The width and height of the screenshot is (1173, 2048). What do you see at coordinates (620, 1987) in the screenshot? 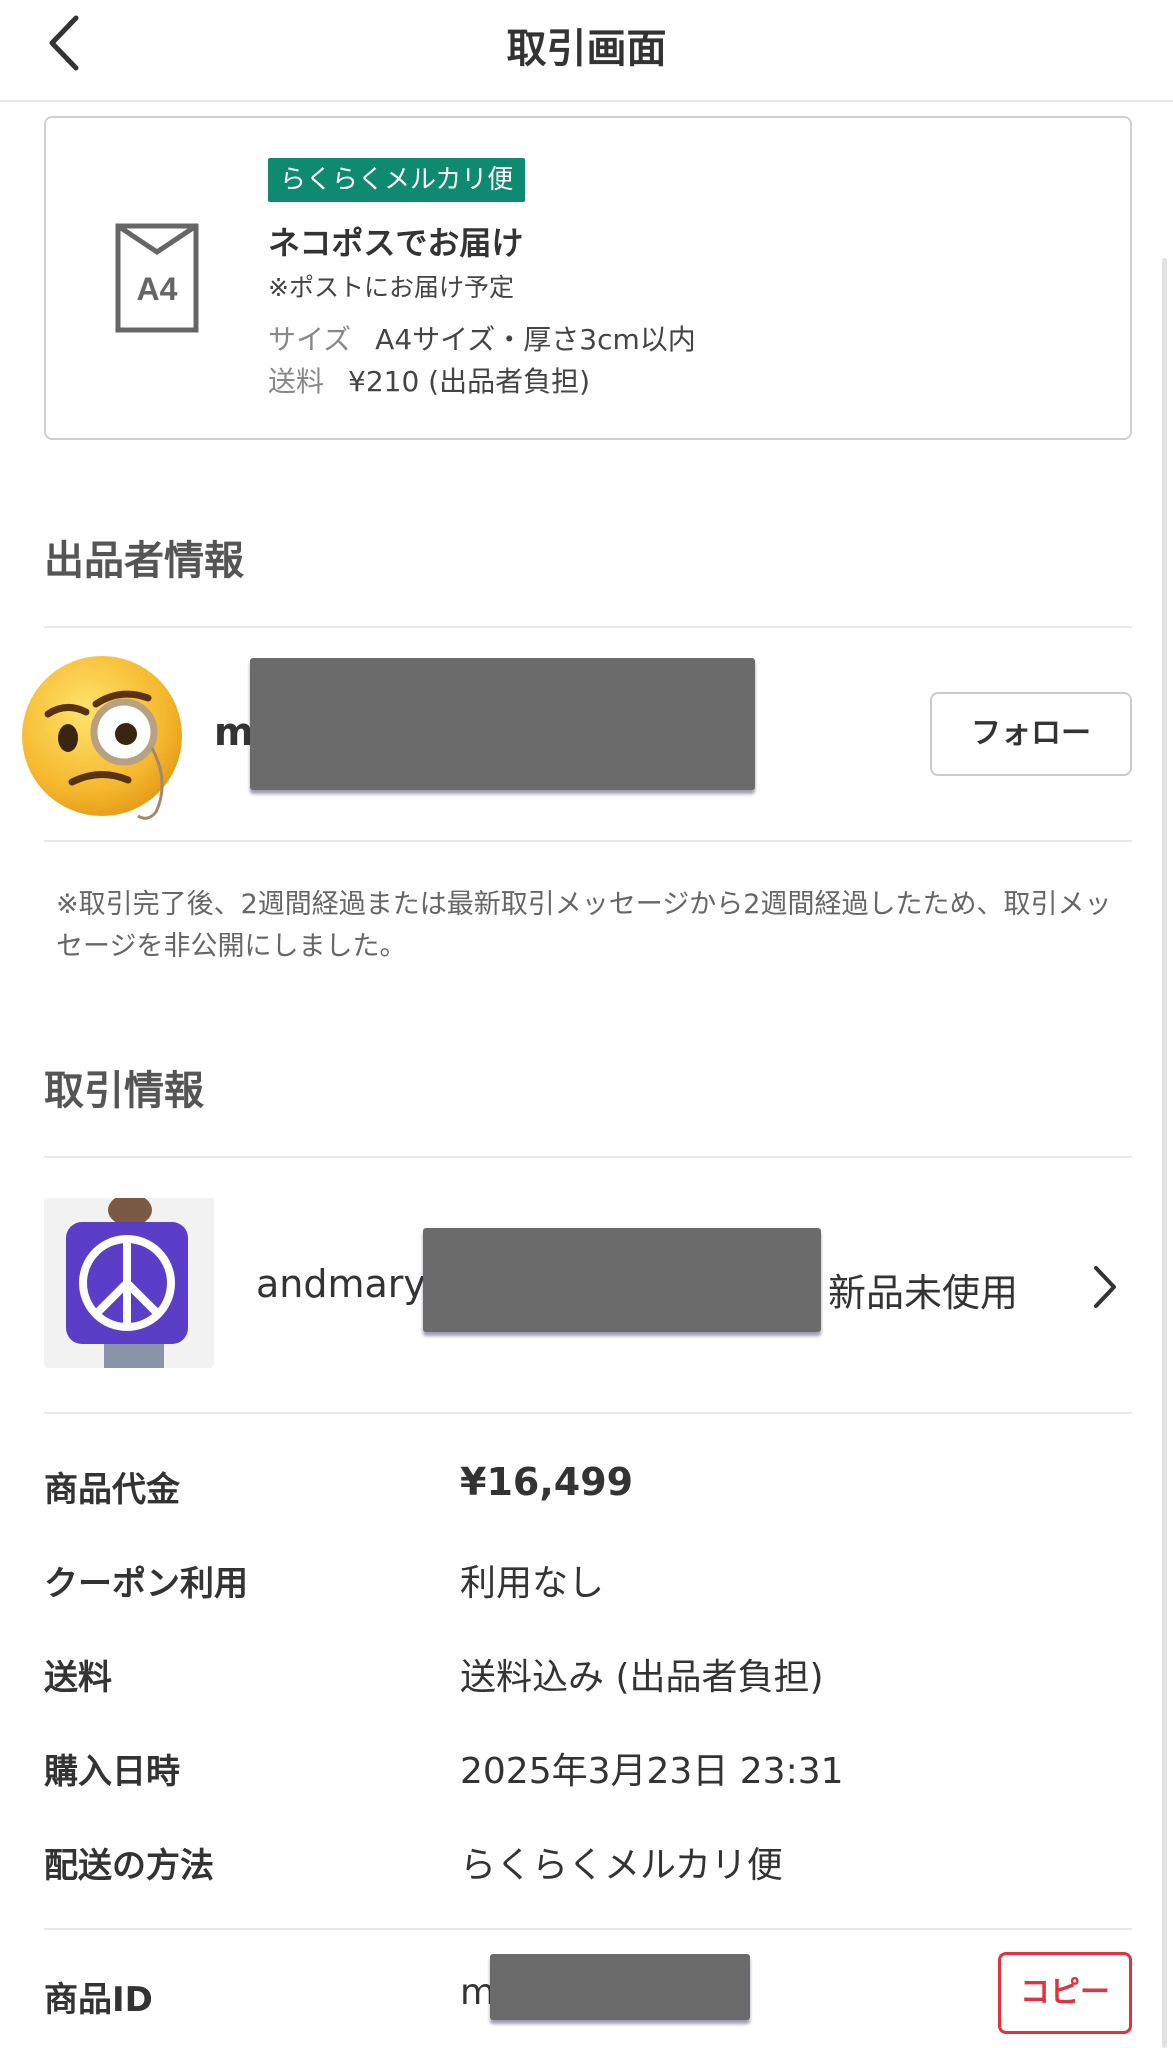
I see `redacted-product-id` at bounding box center [620, 1987].